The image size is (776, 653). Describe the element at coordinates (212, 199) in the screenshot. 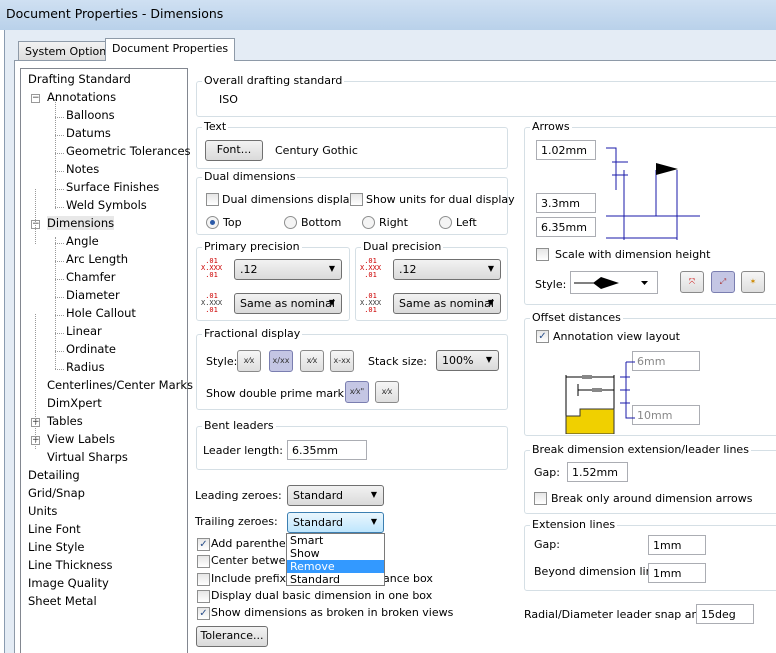

I see `dual-display-checkbox` at that location.